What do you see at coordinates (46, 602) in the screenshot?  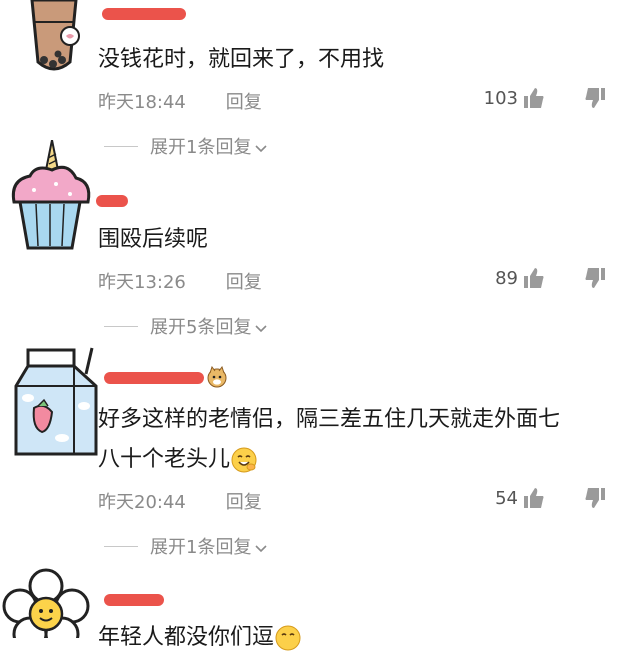 I see `flower-face-avatar` at bounding box center [46, 602].